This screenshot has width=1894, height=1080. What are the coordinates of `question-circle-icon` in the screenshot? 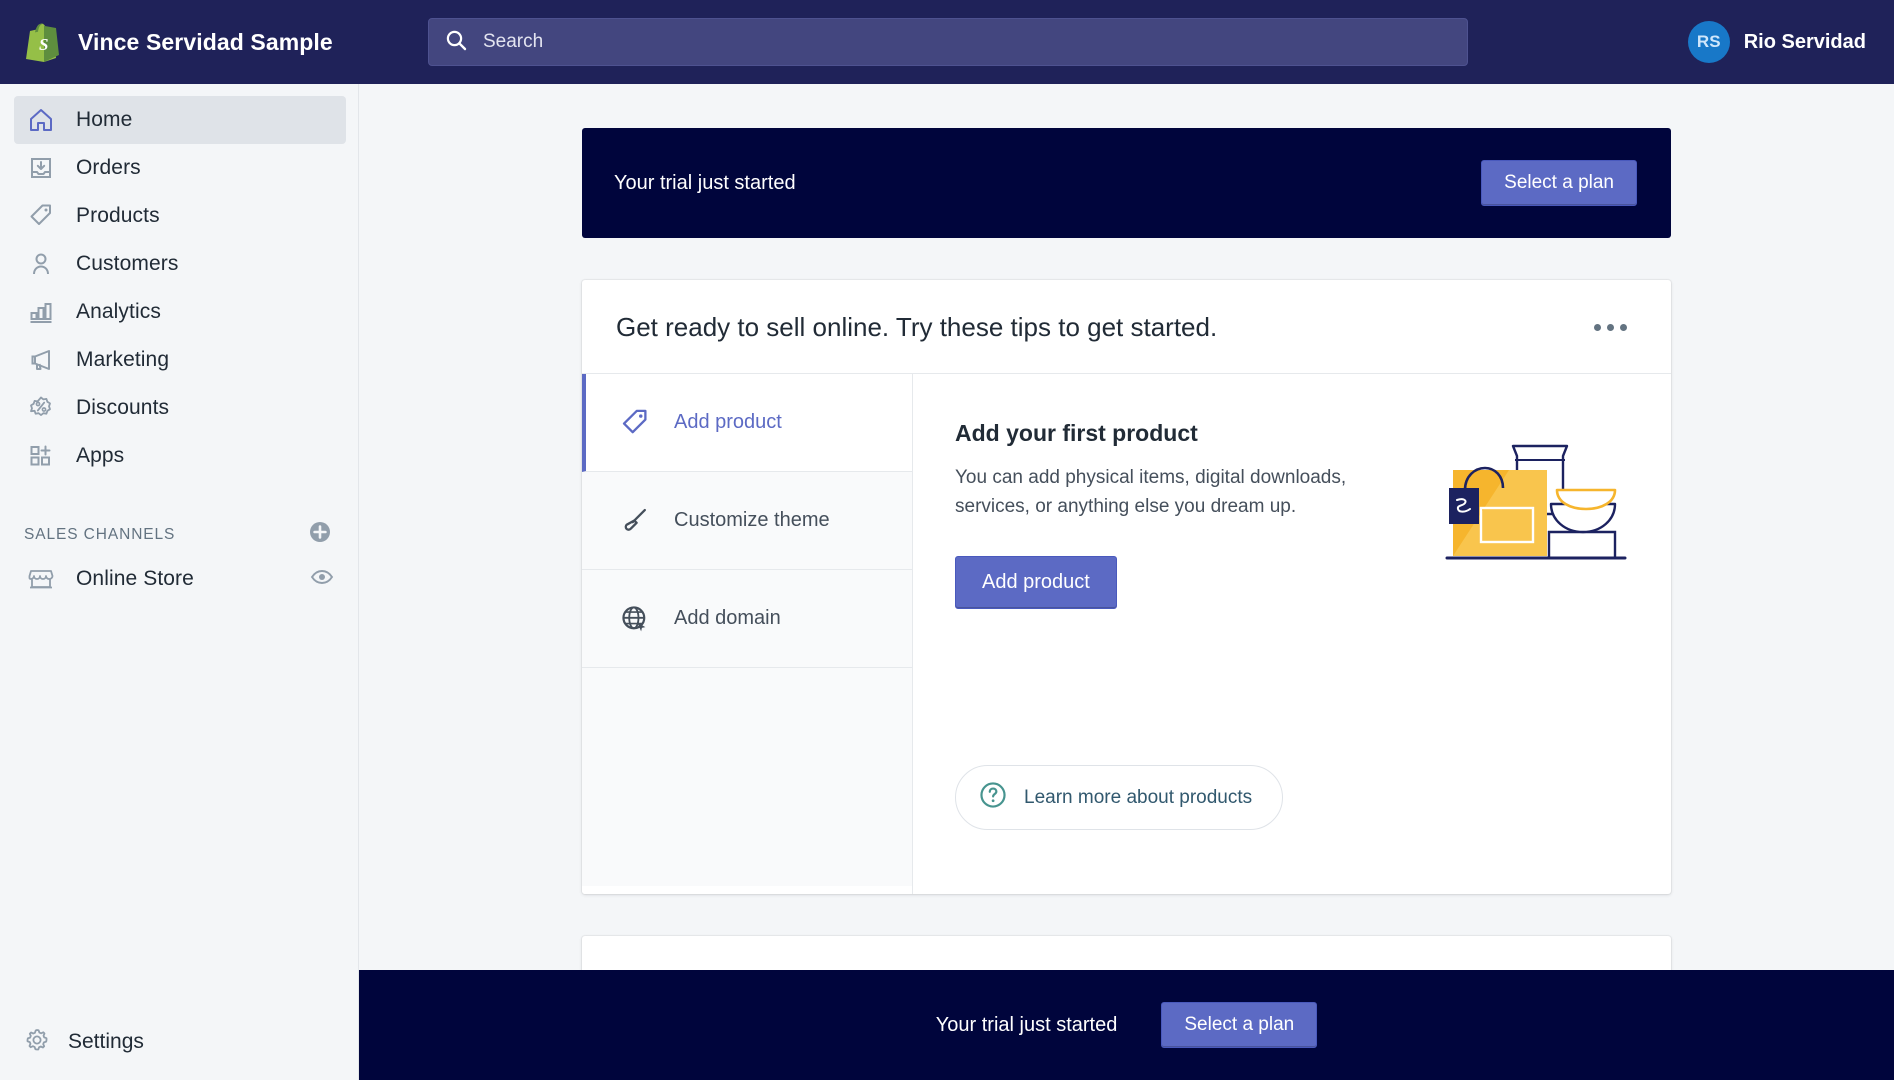 It's located at (993, 797).